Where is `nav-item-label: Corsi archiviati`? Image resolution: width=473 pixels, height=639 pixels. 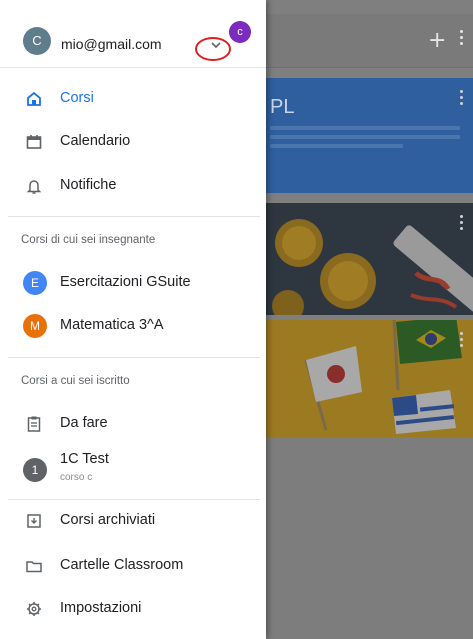
nav-item-label: Corsi archiviati is located at coordinates (108, 520).